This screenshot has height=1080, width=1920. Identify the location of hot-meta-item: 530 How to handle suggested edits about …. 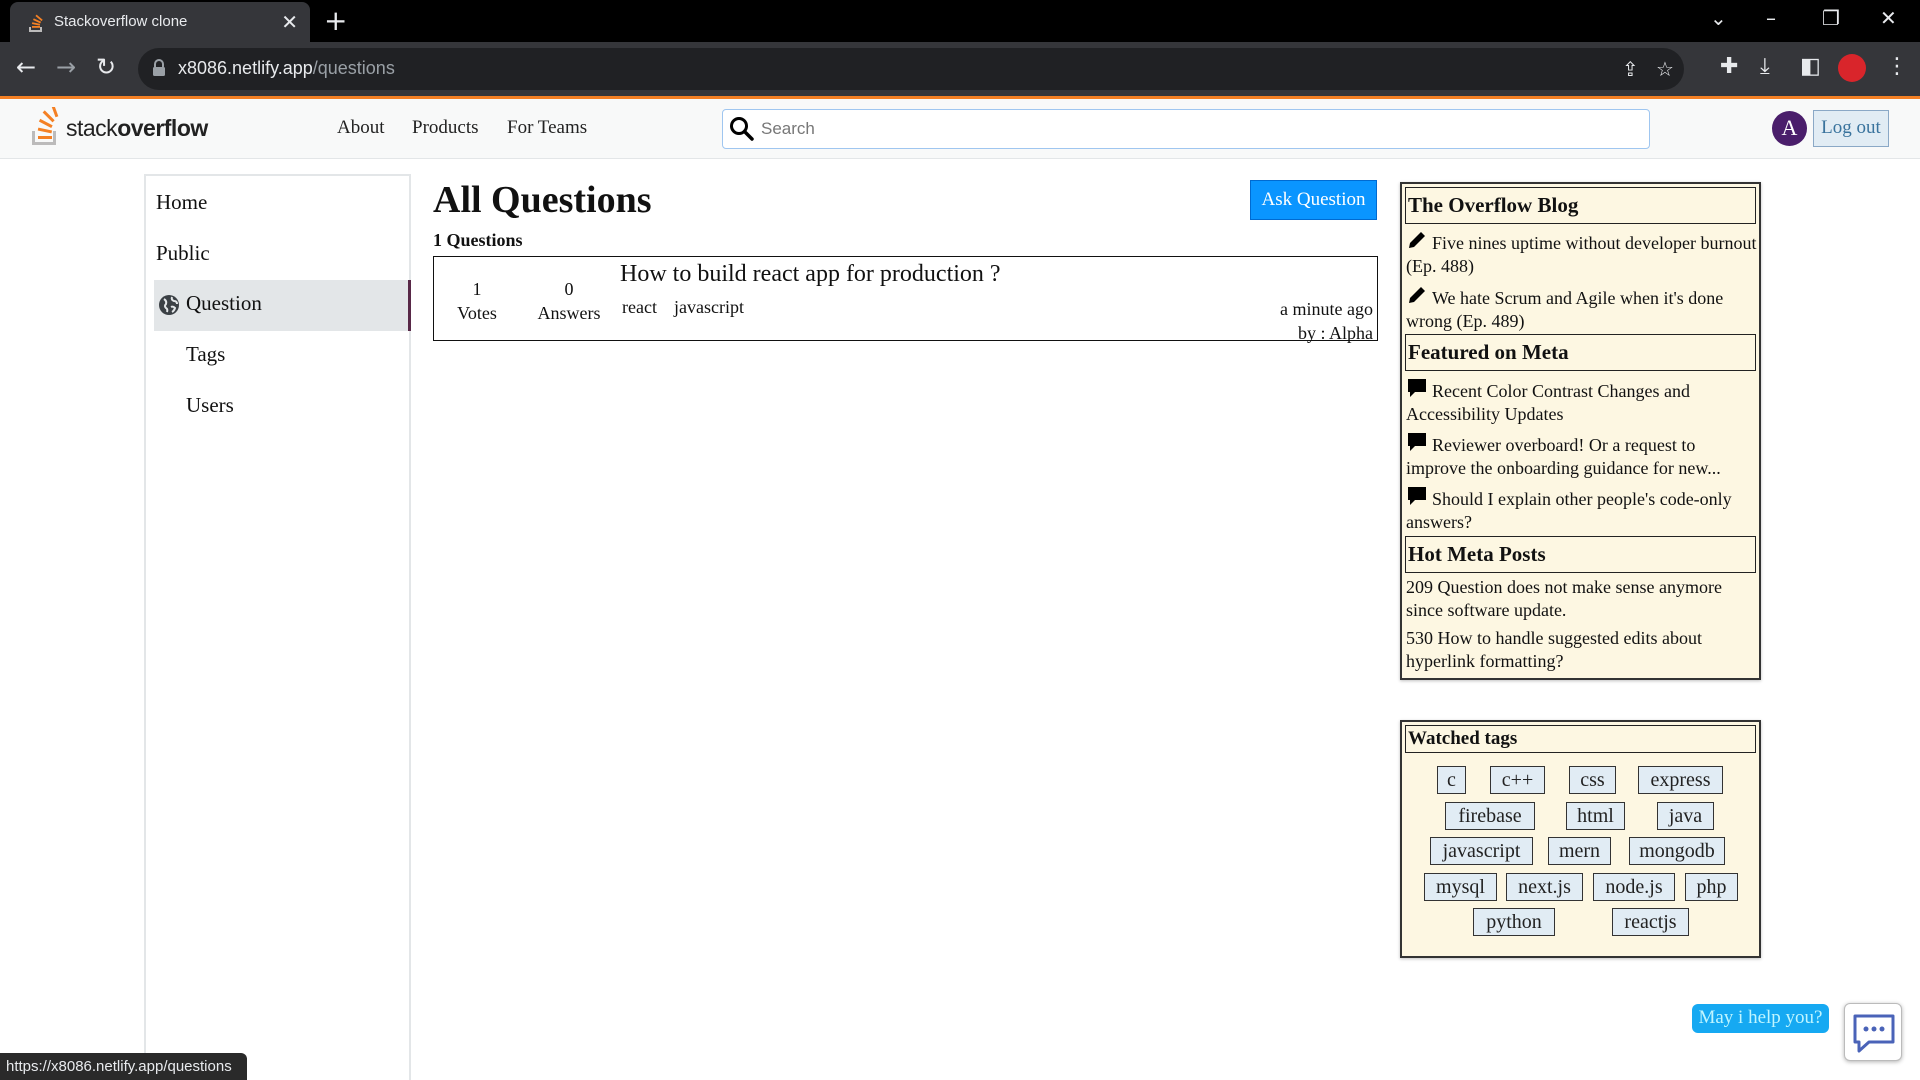
(1582, 650).